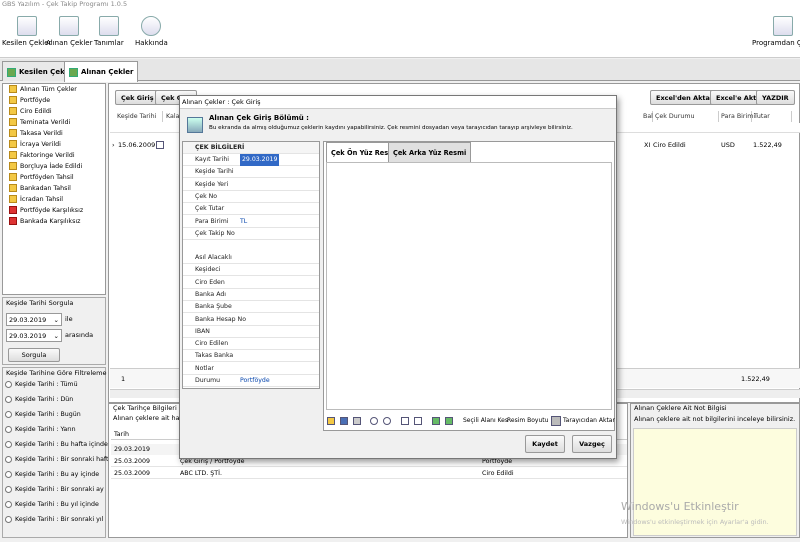 The height and width of the screenshot is (542, 800). Describe the element at coordinates (251, 356) in the screenshot. I see `form-row: Takas Banka` at that location.